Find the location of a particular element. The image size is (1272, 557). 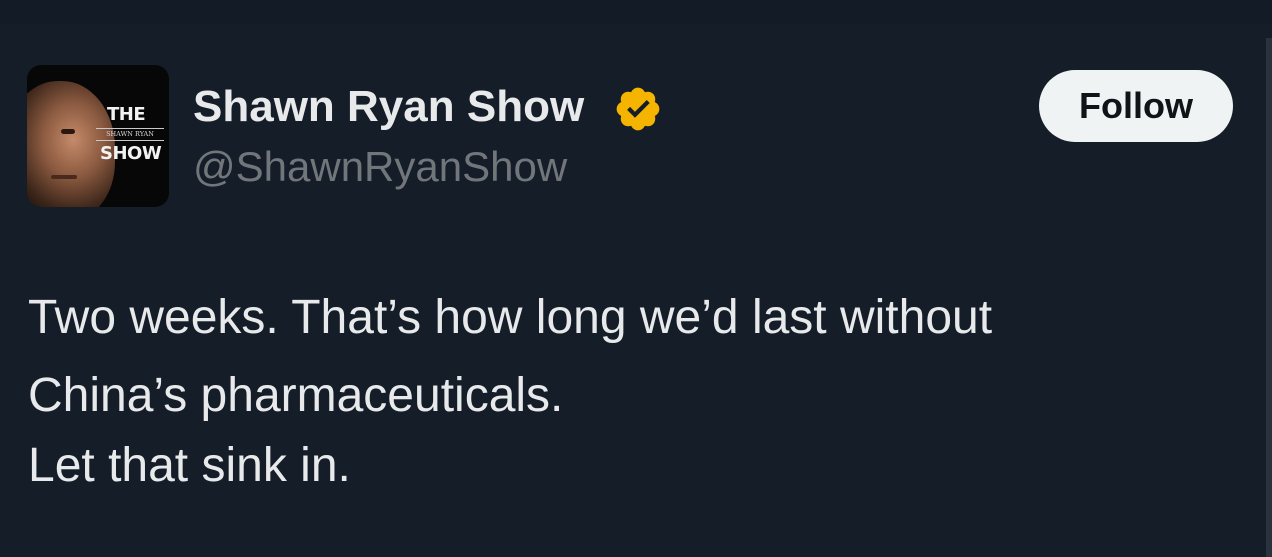

avatar-logo-top: THE is located at coordinates (126, 114).